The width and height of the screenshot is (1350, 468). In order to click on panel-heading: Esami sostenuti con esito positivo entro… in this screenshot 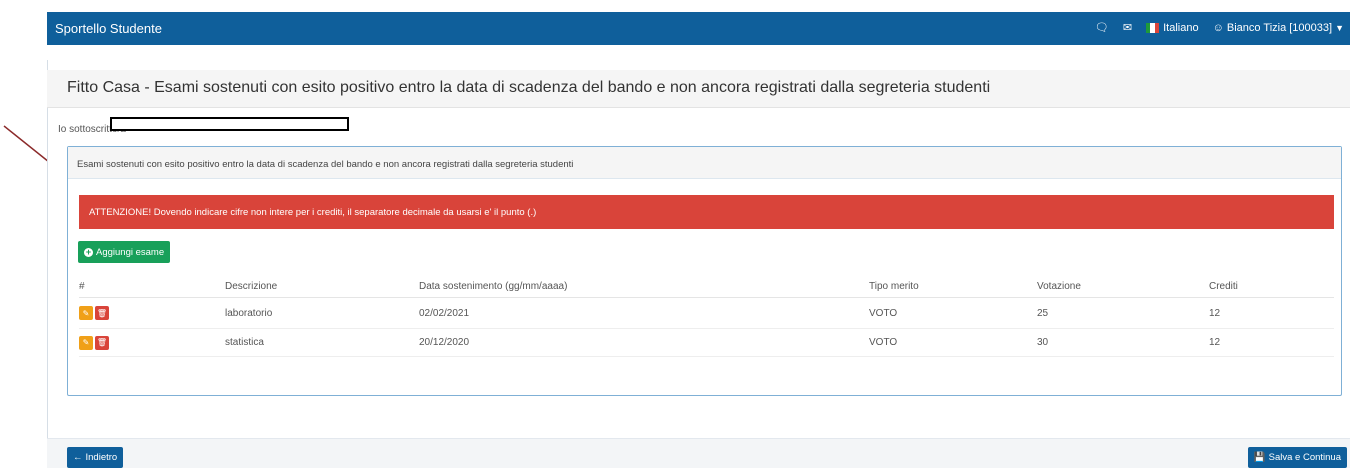, I will do `click(704, 163)`.